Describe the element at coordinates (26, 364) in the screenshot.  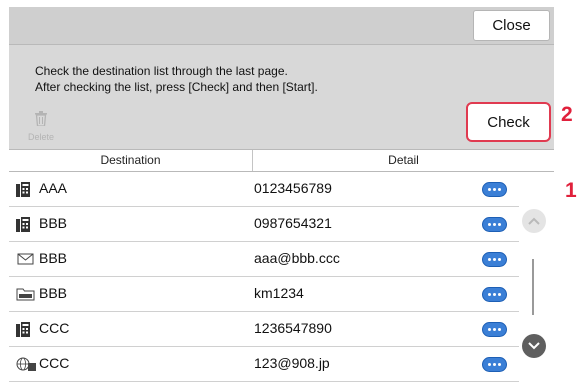
I see `internet-fax-icon` at that location.